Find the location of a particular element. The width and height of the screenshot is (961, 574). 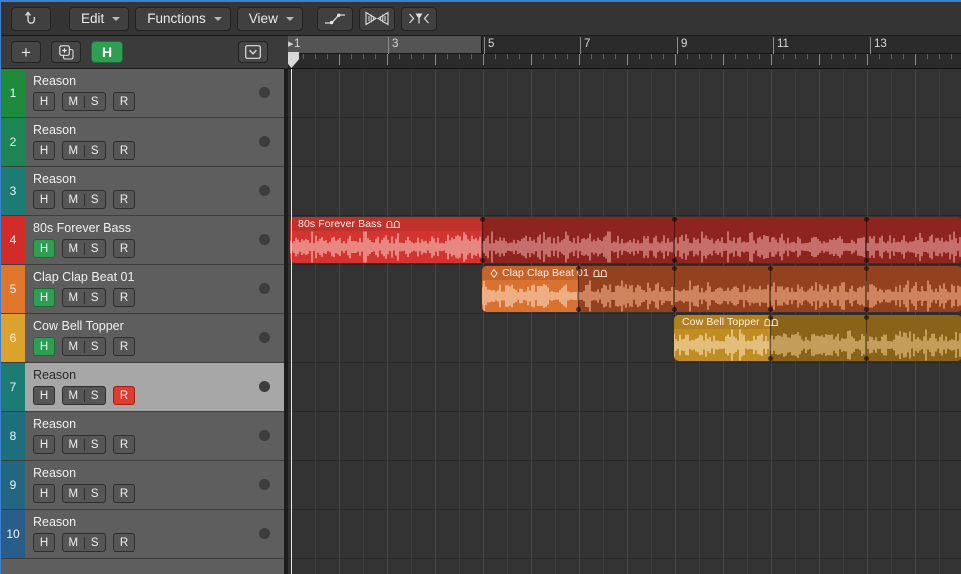

track-header-row: 7 Reason H M S R is located at coordinates (144, 387).